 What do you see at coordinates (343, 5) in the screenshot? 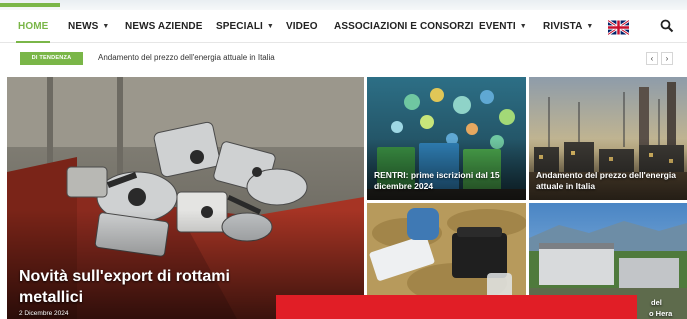
I see `top-strip` at bounding box center [343, 5].